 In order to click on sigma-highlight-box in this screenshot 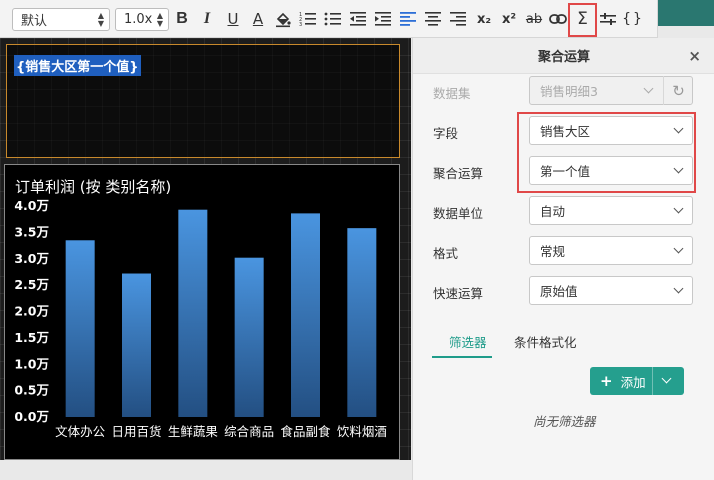, I will do `click(582, 20)`.